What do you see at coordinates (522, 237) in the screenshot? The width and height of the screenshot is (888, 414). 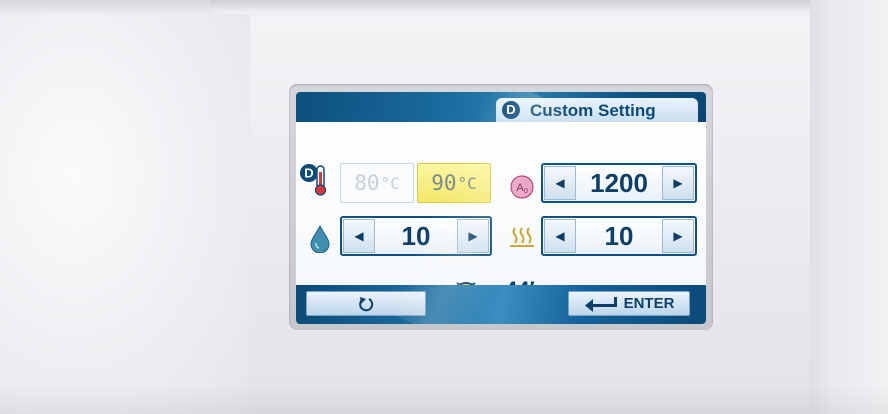 I see `steam-icon` at bounding box center [522, 237].